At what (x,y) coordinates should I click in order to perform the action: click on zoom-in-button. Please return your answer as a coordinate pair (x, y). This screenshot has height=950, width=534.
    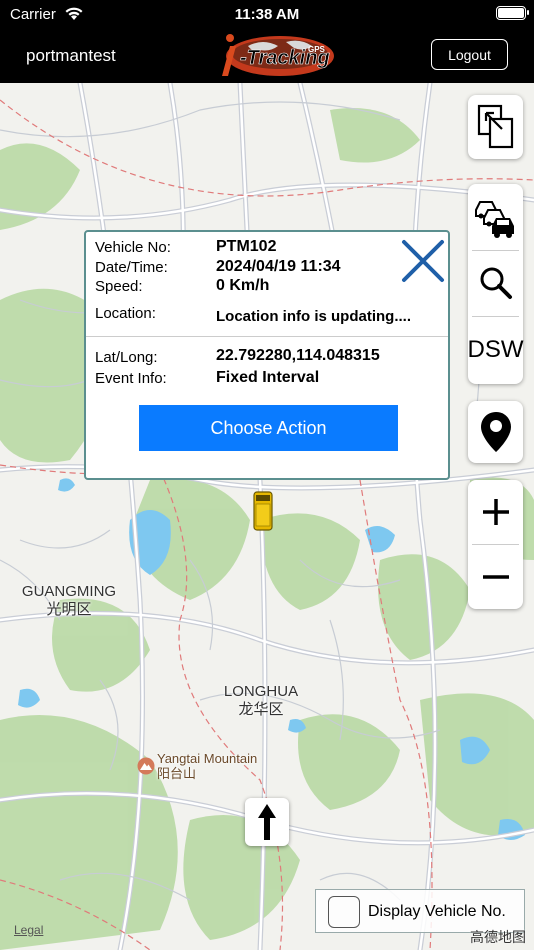
    Looking at the image, I should click on (495, 511).